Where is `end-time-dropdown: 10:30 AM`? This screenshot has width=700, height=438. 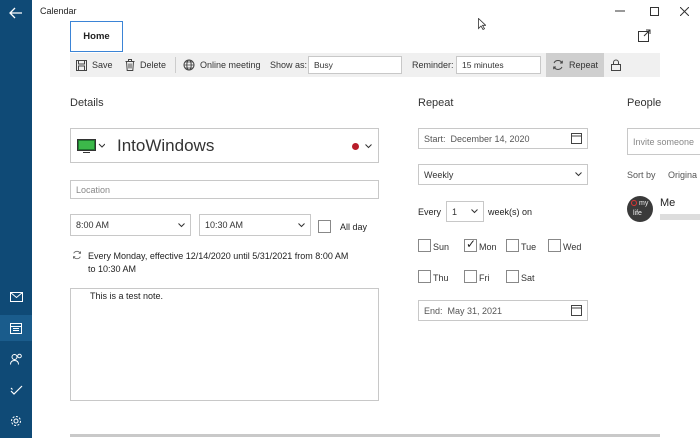
end-time-dropdown: 10:30 AM is located at coordinates (255, 225).